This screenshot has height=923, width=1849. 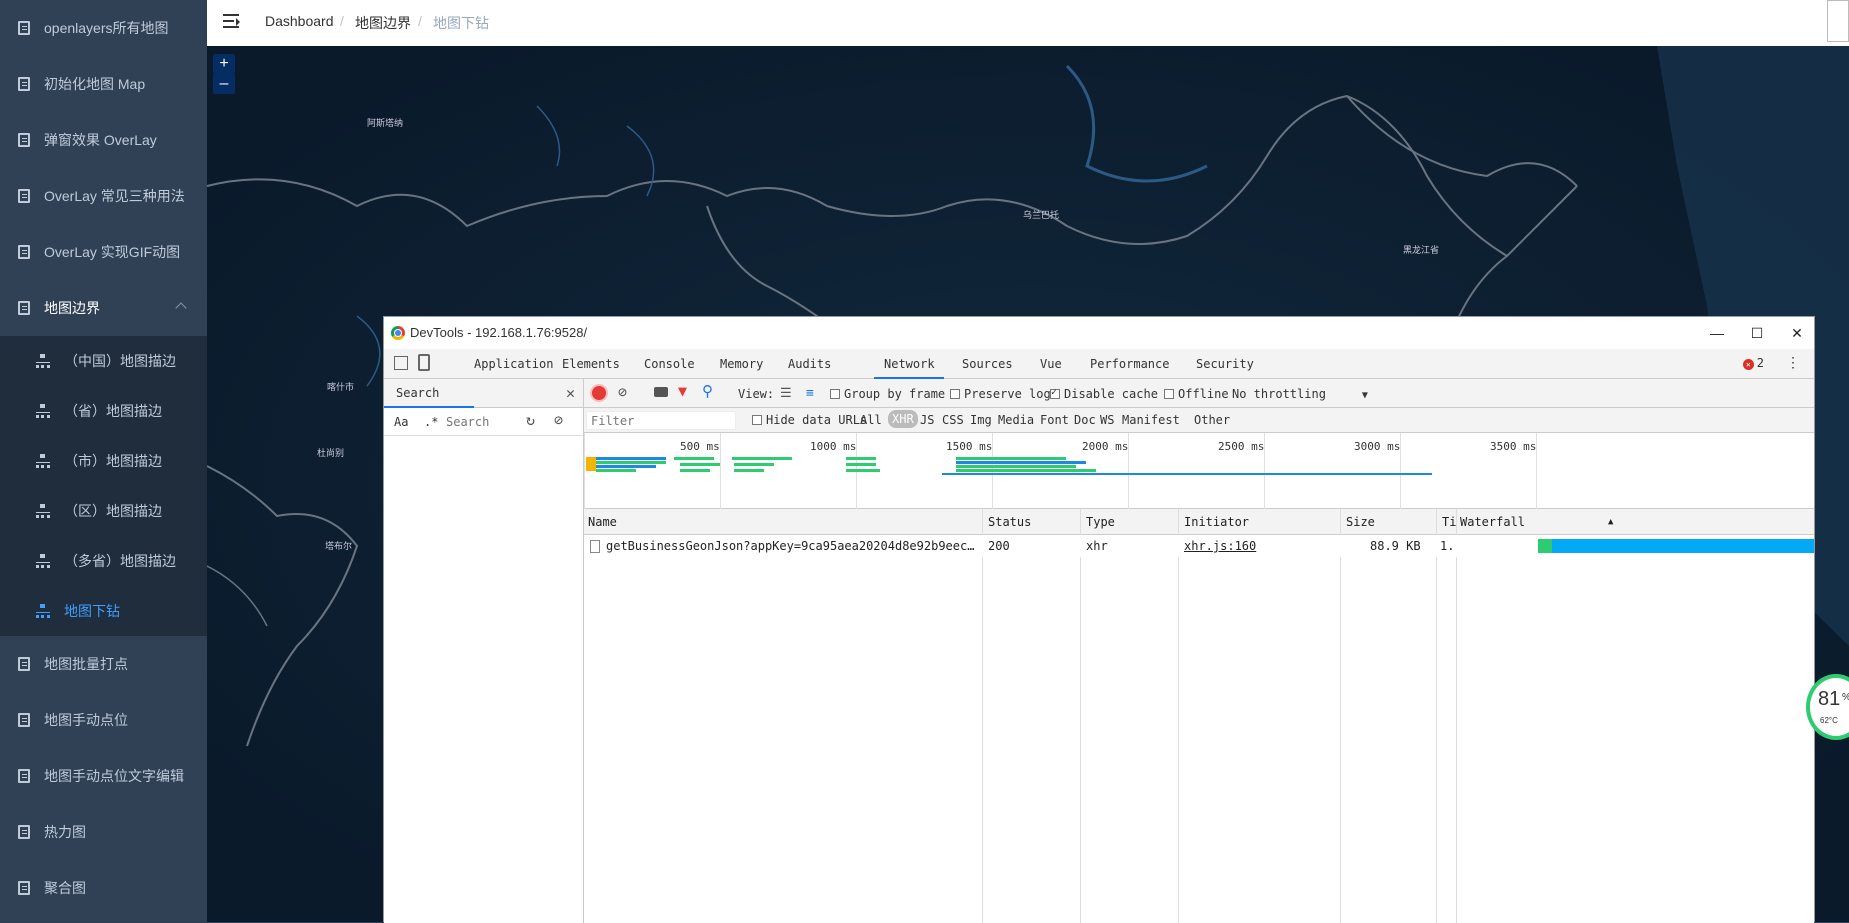 What do you see at coordinates (103, 308) in the screenshot?
I see `sidebar-item-map-border: 地图边界` at bounding box center [103, 308].